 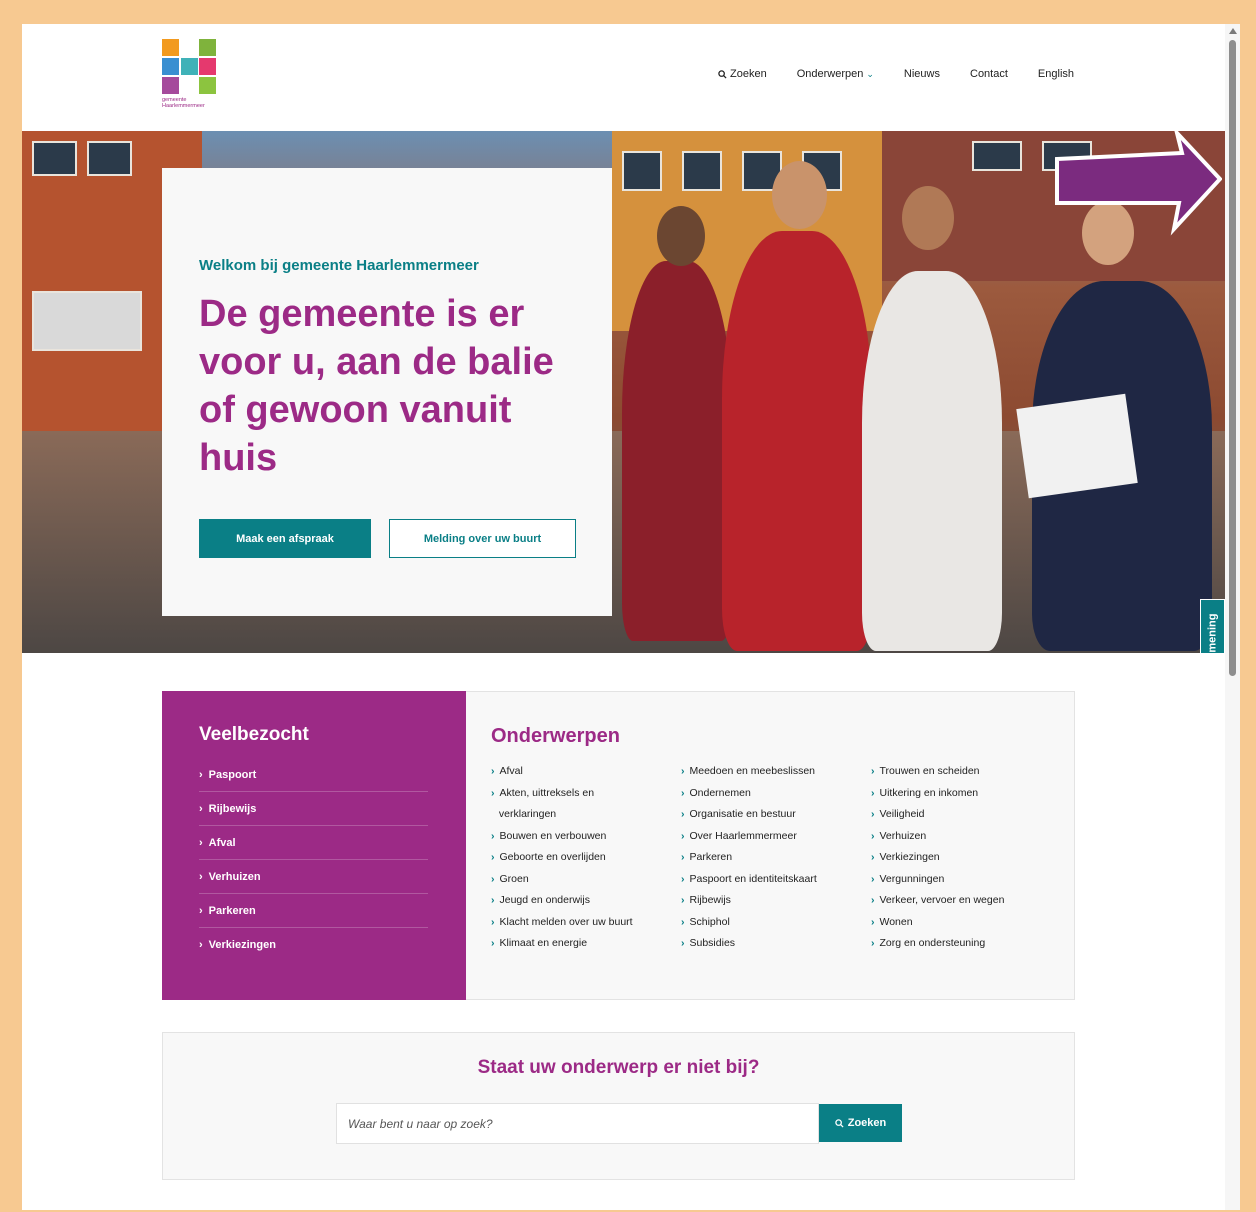 I want to click on subject-link-label: Klacht melden over uw buurt, so click(x=566, y=921).